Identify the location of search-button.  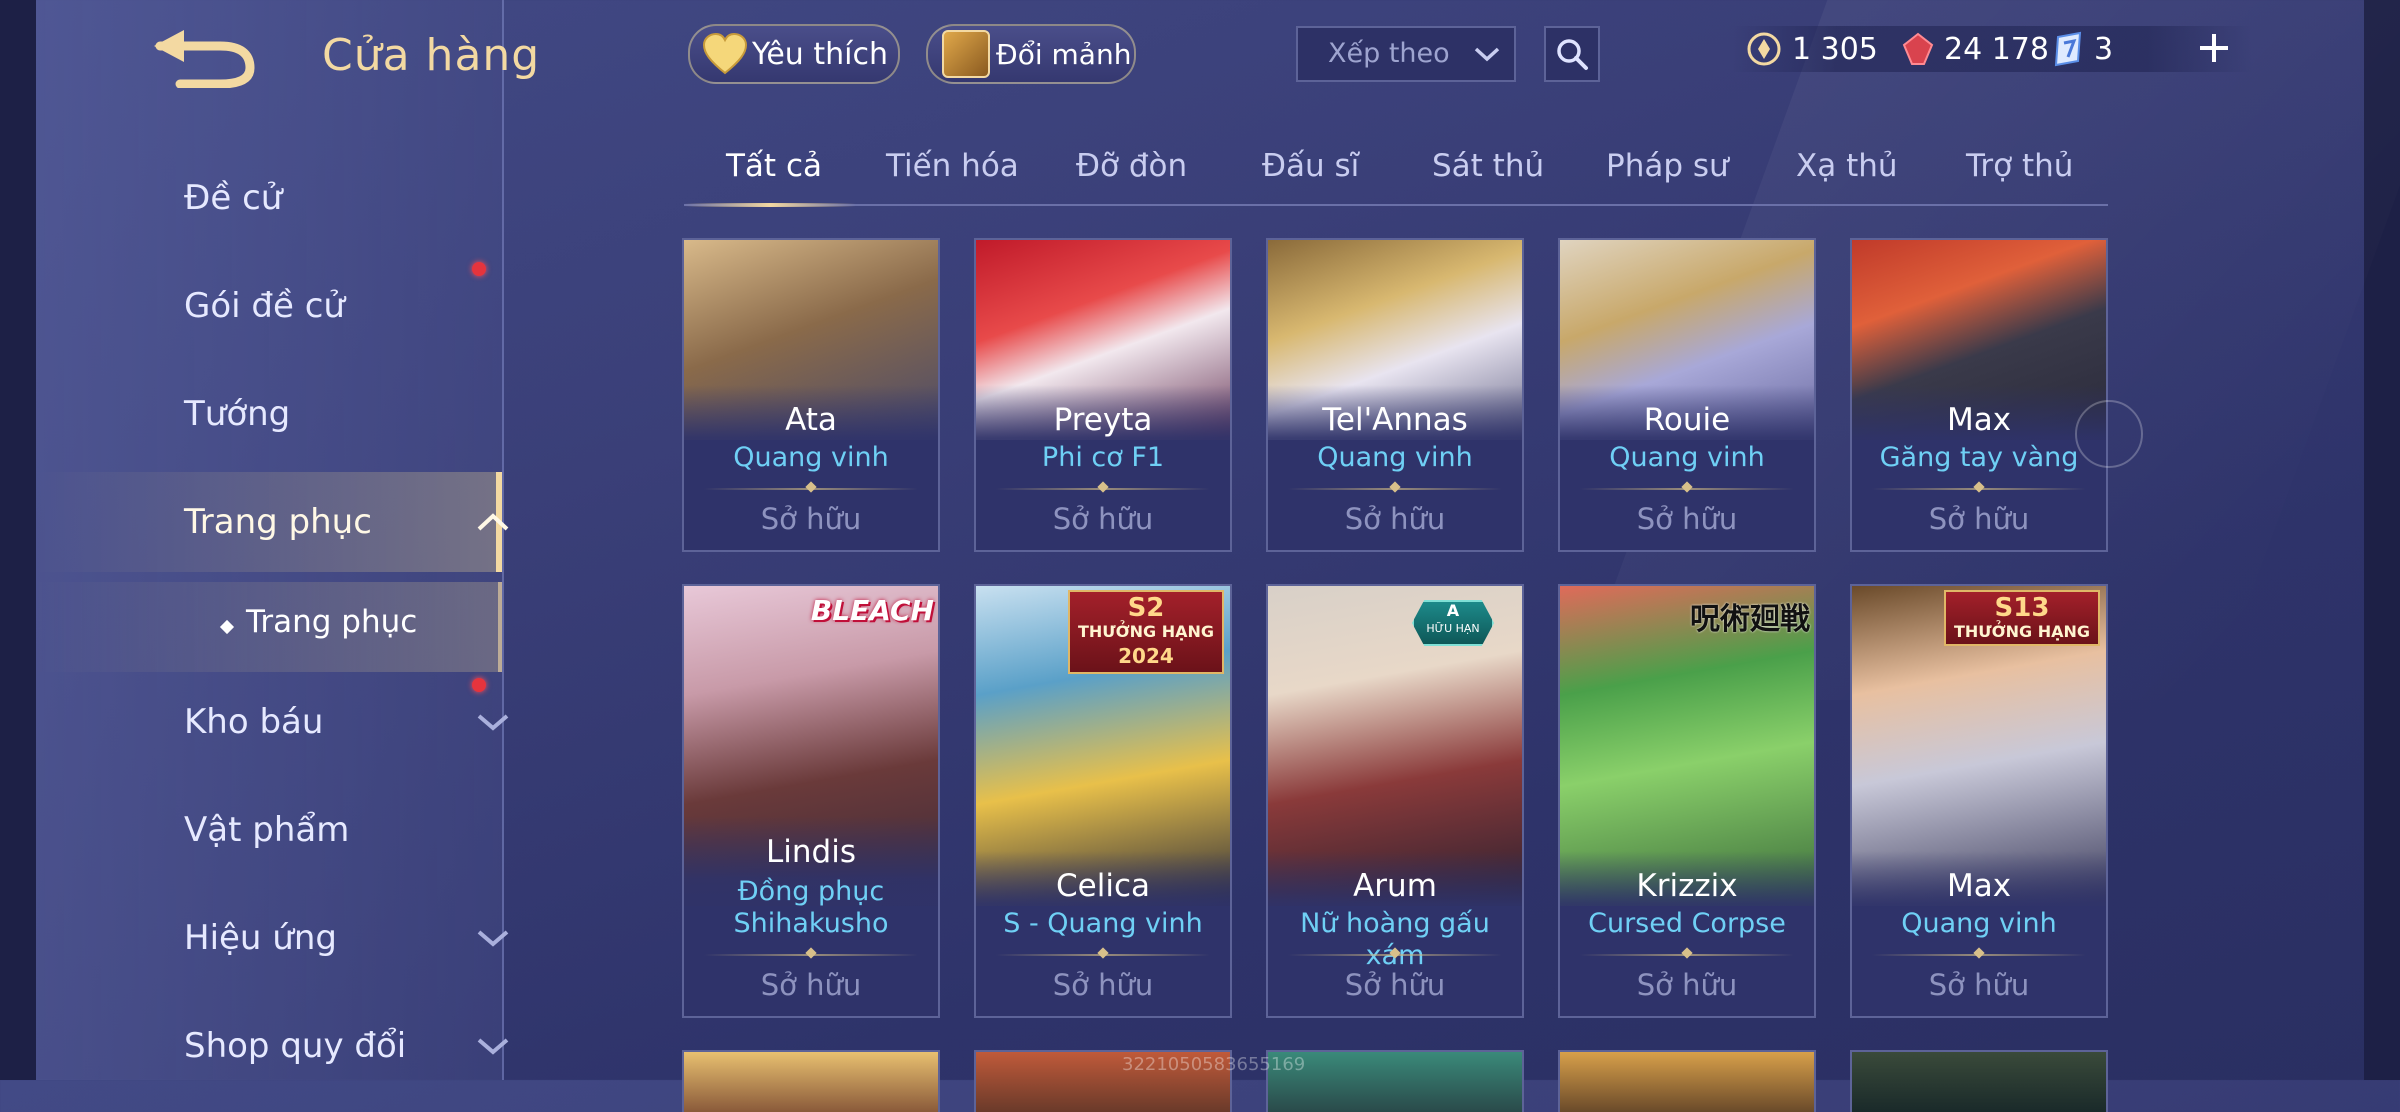
(1572, 54).